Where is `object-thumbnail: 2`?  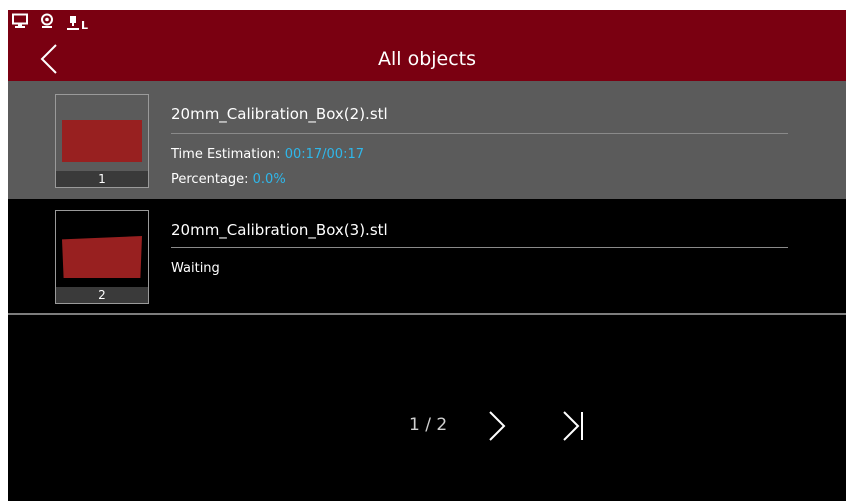
object-thumbnail: 2 is located at coordinates (102, 257).